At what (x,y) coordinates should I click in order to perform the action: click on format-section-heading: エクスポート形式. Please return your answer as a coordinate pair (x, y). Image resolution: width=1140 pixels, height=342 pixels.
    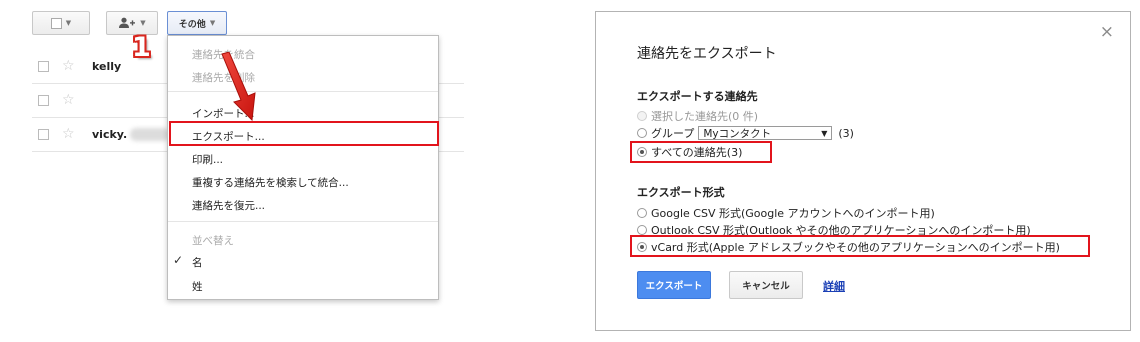
    Looking at the image, I should click on (681, 192).